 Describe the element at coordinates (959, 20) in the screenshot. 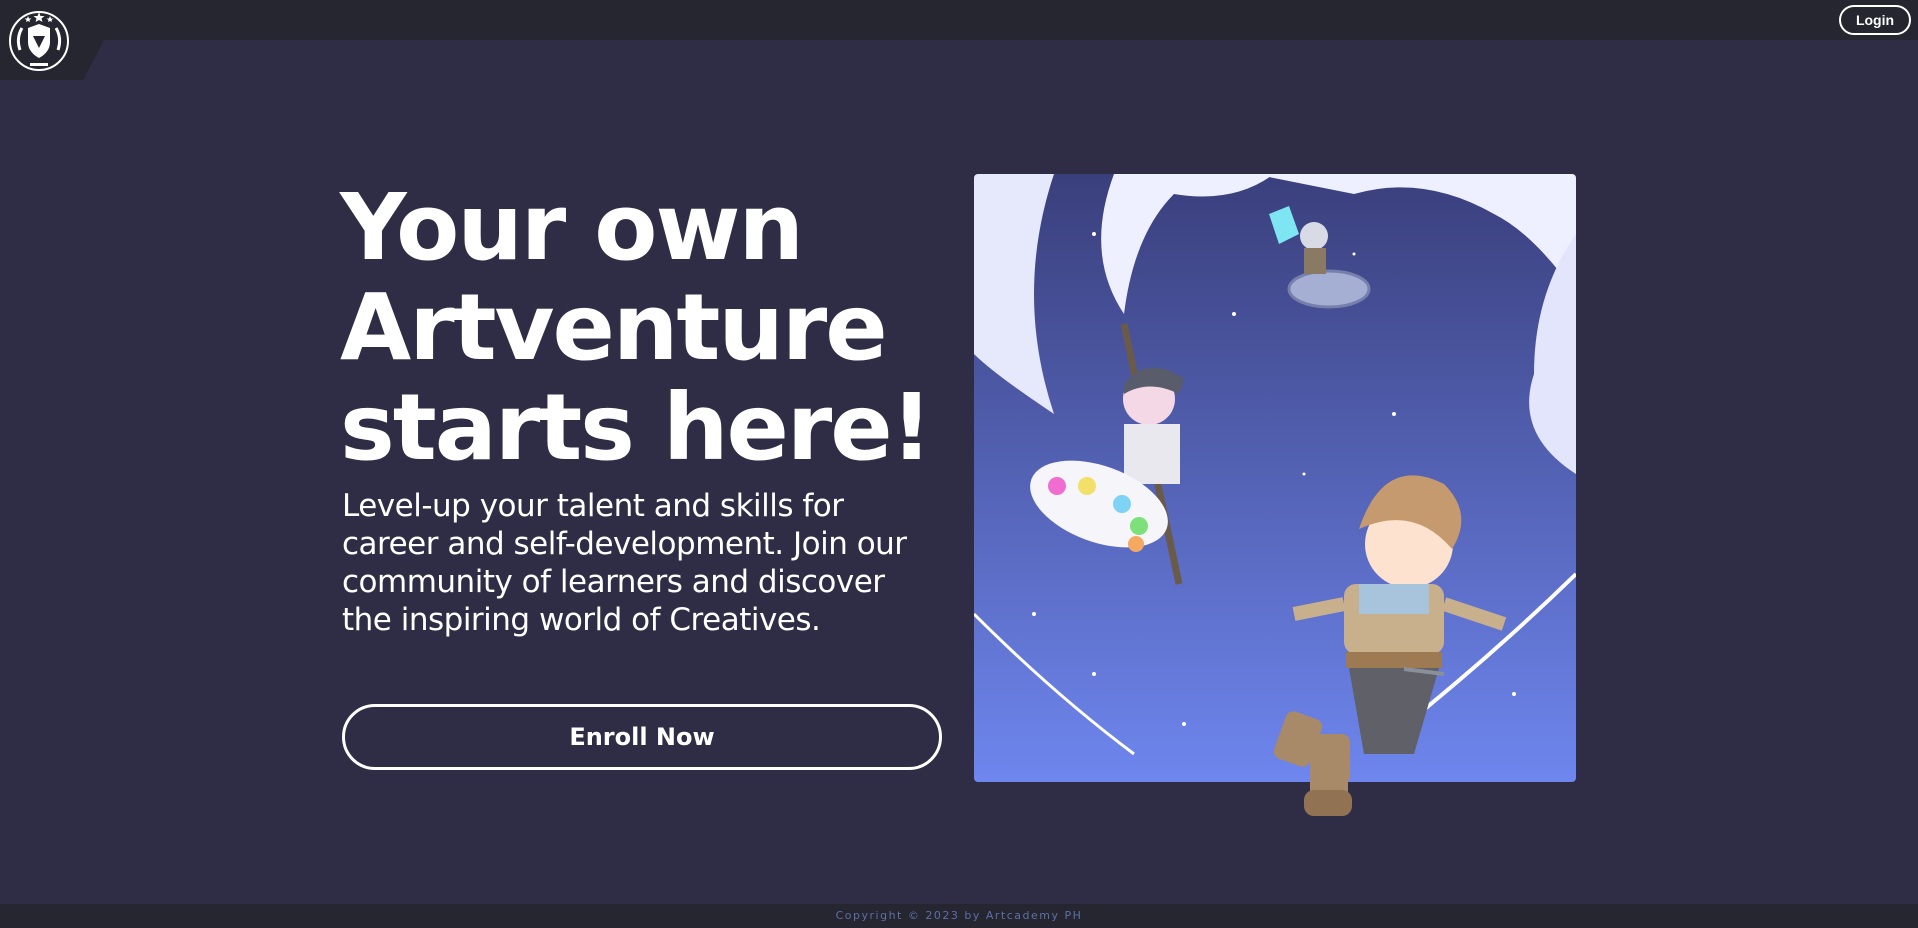

I see `top-navbar` at that location.